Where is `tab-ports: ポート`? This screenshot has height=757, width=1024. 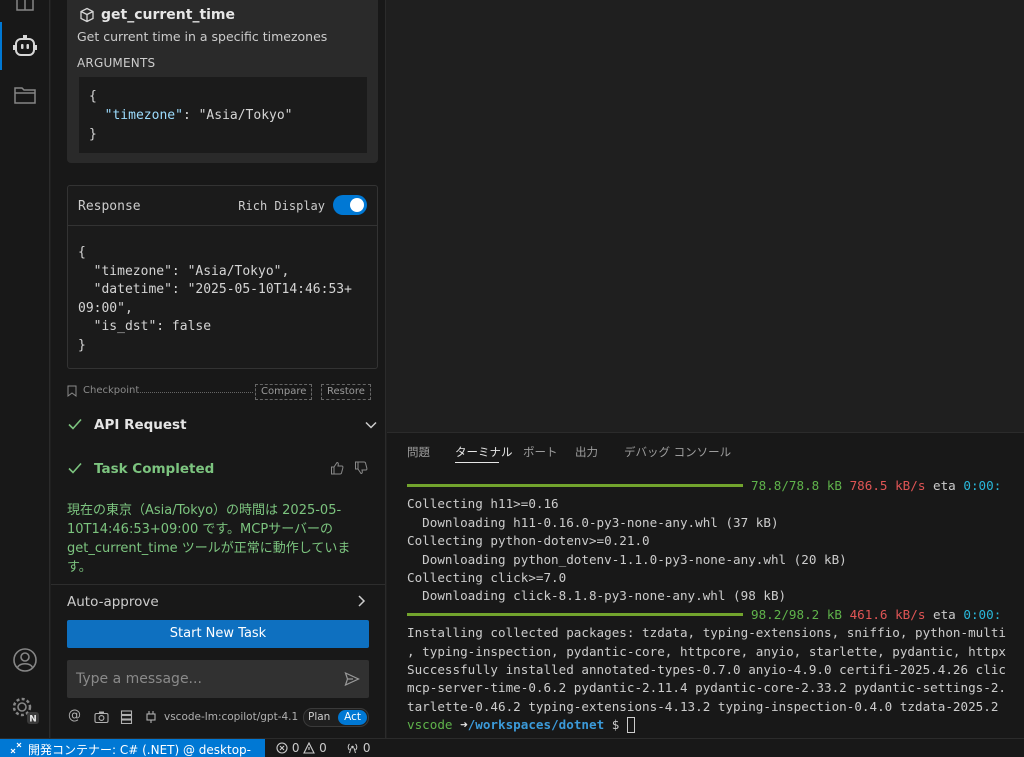 tab-ports: ポート is located at coordinates (540, 452).